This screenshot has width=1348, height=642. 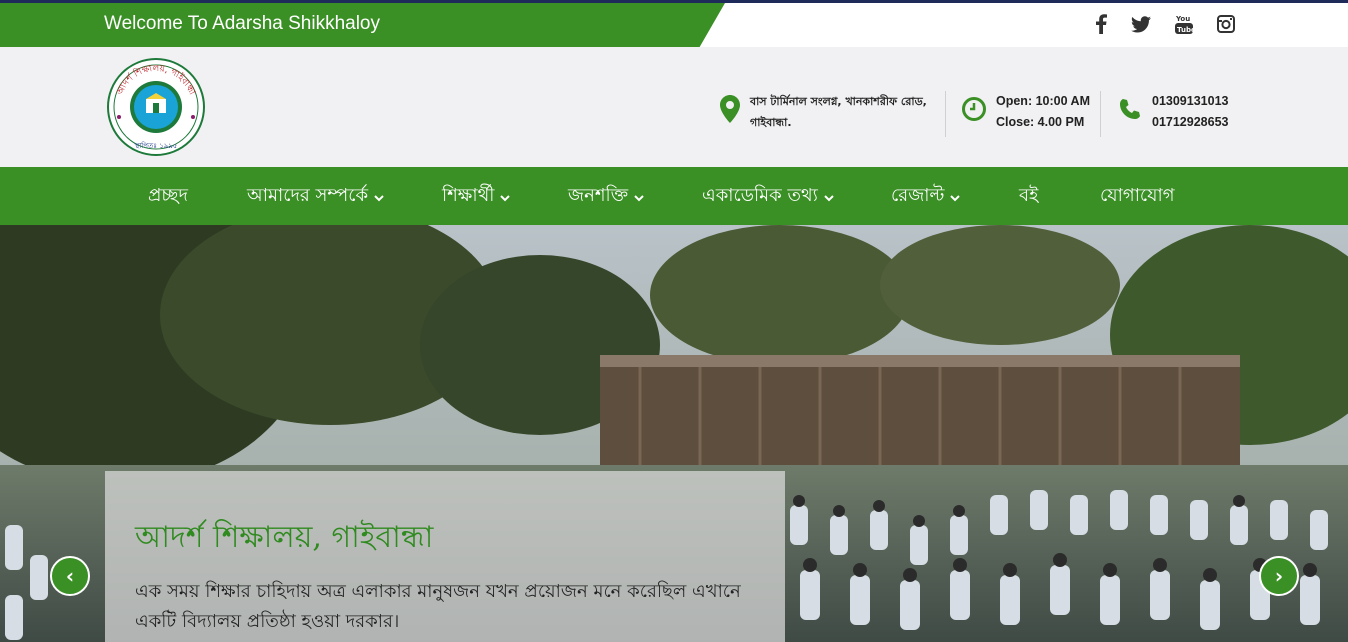 What do you see at coordinates (242, 23) in the screenshot?
I see `welcome-text: Welcome To Adarsha Shikkhaloy` at bounding box center [242, 23].